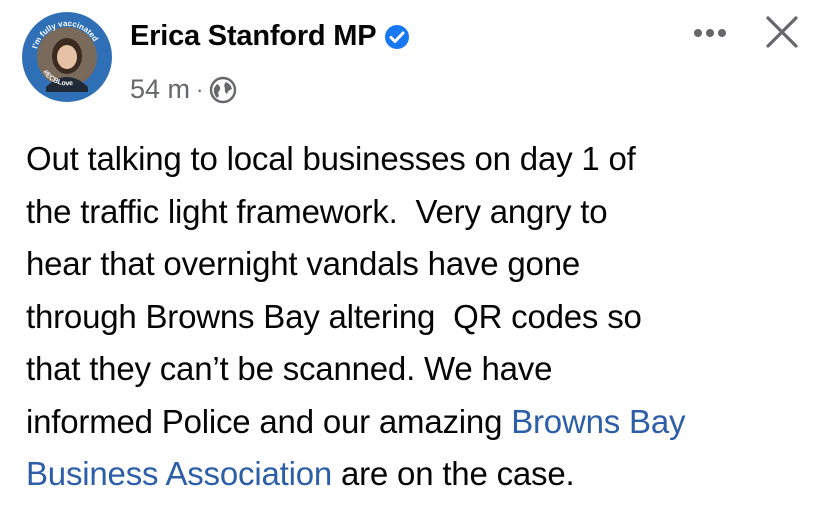 The height and width of the screenshot is (508, 820). I want to click on profile-avatar: I'm fully vaccinated #ECBLove, so click(67, 57).